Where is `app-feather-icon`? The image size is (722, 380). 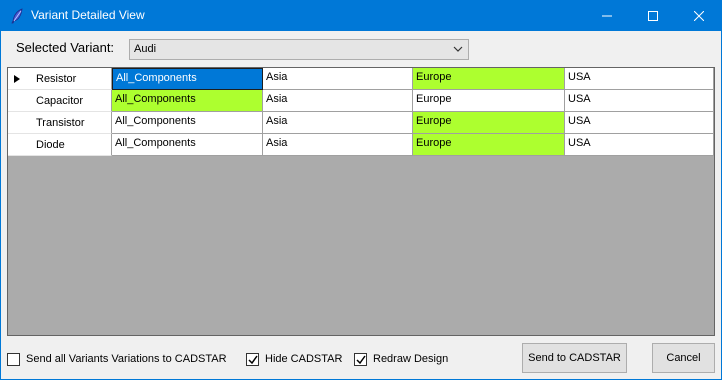 app-feather-icon is located at coordinates (17, 16).